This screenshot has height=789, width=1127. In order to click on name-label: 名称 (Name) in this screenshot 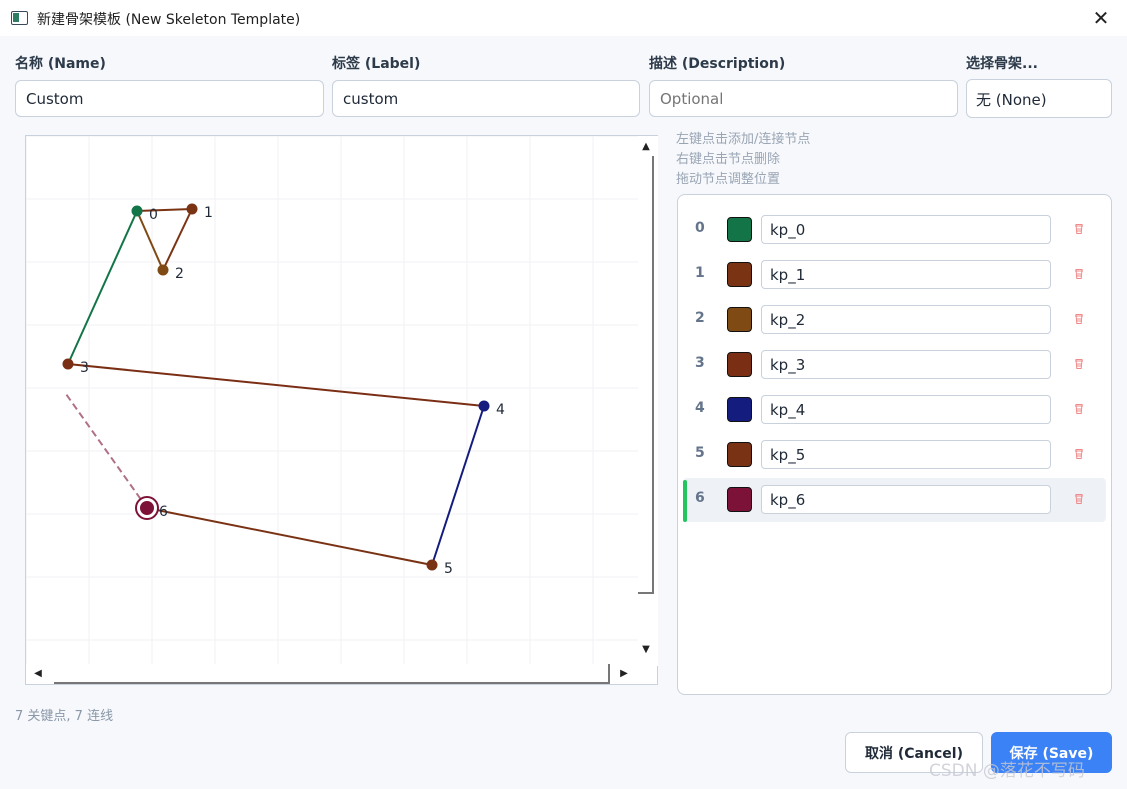, I will do `click(60, 64)`.